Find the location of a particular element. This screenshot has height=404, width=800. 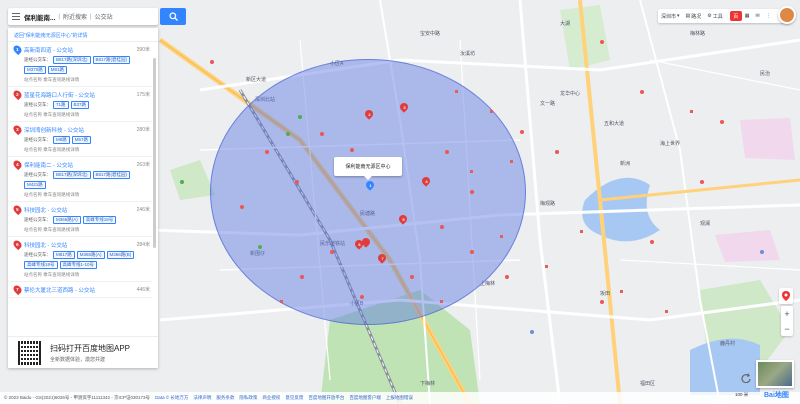

back-to-detail-link: 返回"保利能南无源区中心"的详情 is located at coordinates (83, 35).